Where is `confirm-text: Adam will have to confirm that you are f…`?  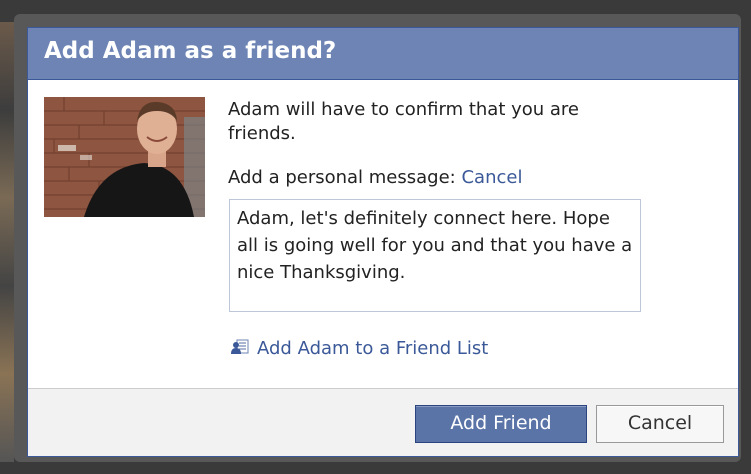
confirm-text: Adam will have to confirm that you are f… is located at coordinates (404, 121).